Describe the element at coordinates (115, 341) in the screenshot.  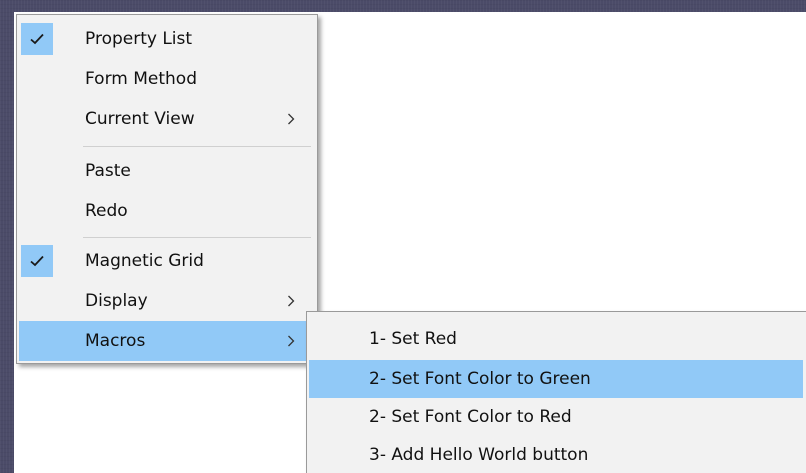
I see `menu-item-label: Macros` at that location.